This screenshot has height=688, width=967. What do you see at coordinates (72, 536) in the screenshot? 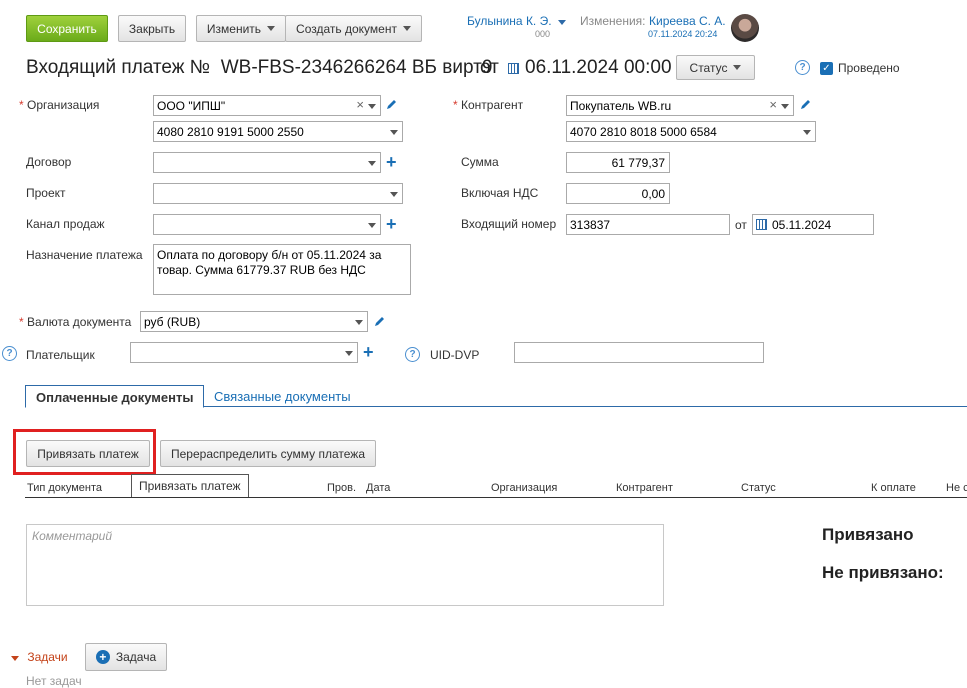
I see `comment-placeholder: Комментарий` at bounding box center [72, 536].